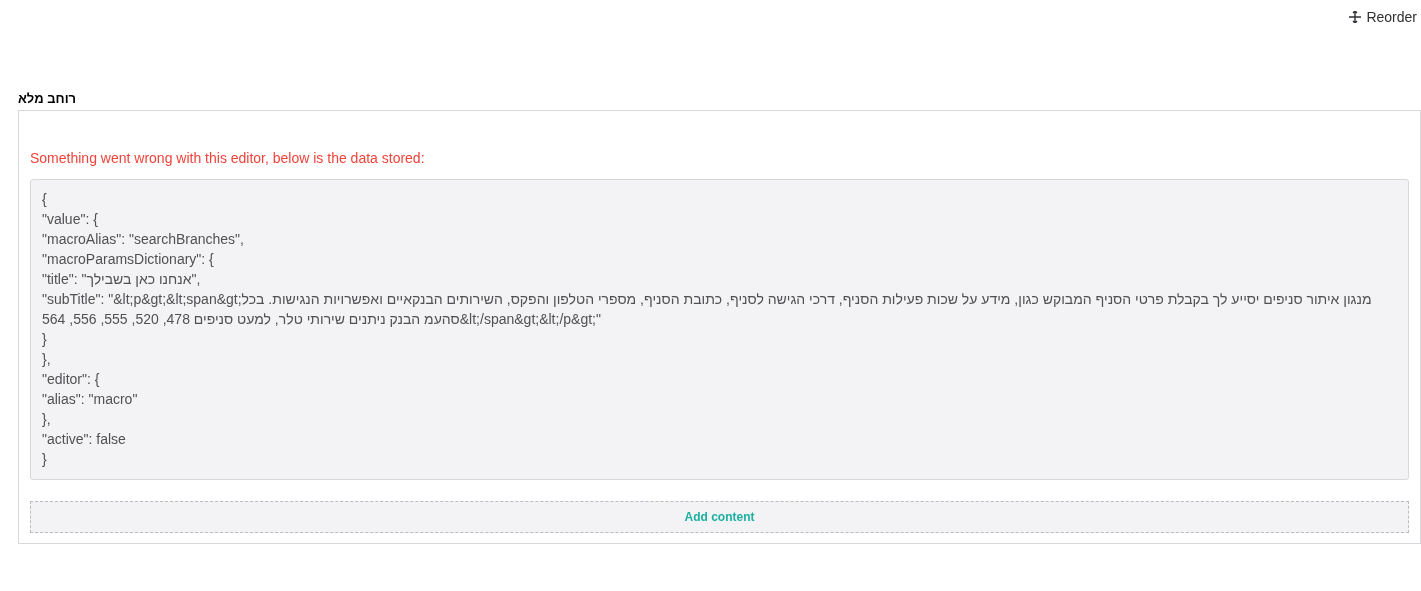  Describe the element at coordinates (128, 259) in the screenshot. I see `code-line: "macroParamsDictionary": {` at that location.